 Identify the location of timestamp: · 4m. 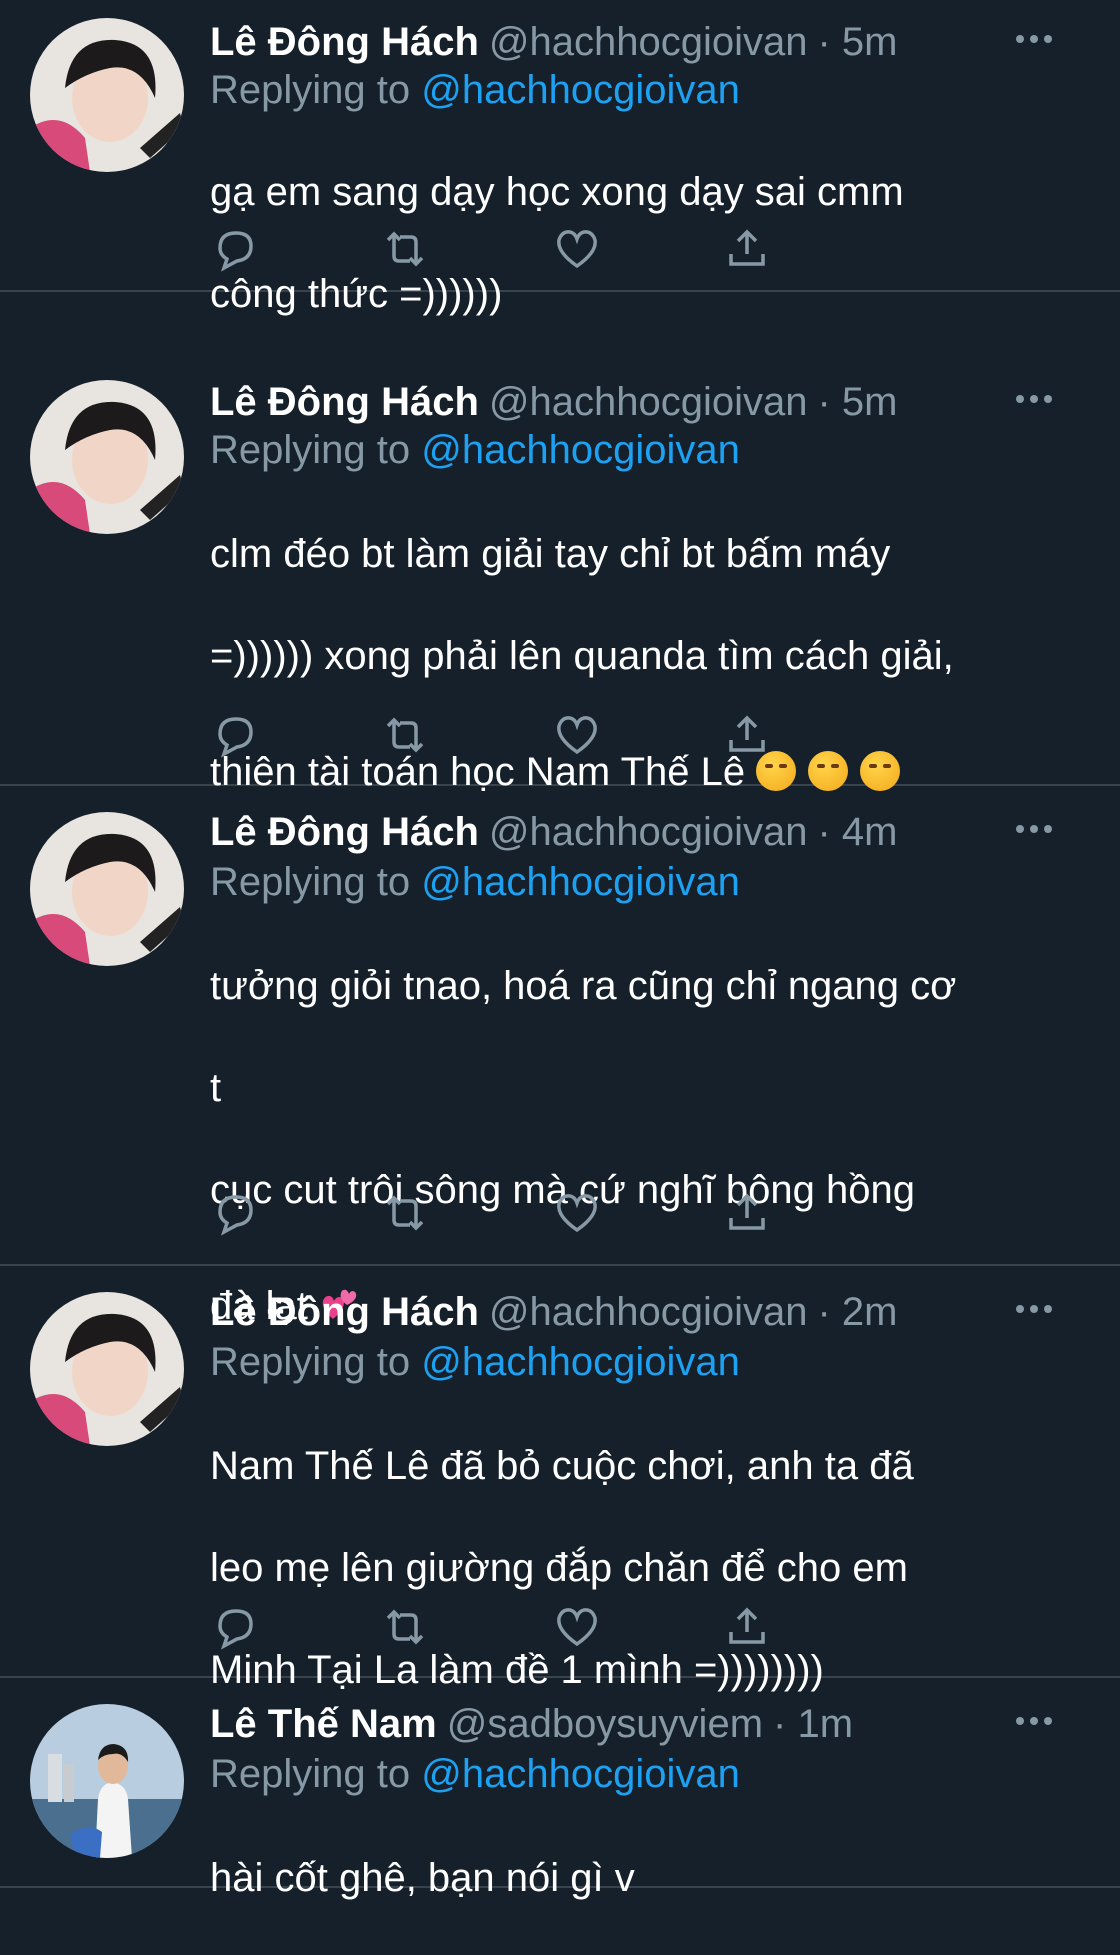
(858, 832).